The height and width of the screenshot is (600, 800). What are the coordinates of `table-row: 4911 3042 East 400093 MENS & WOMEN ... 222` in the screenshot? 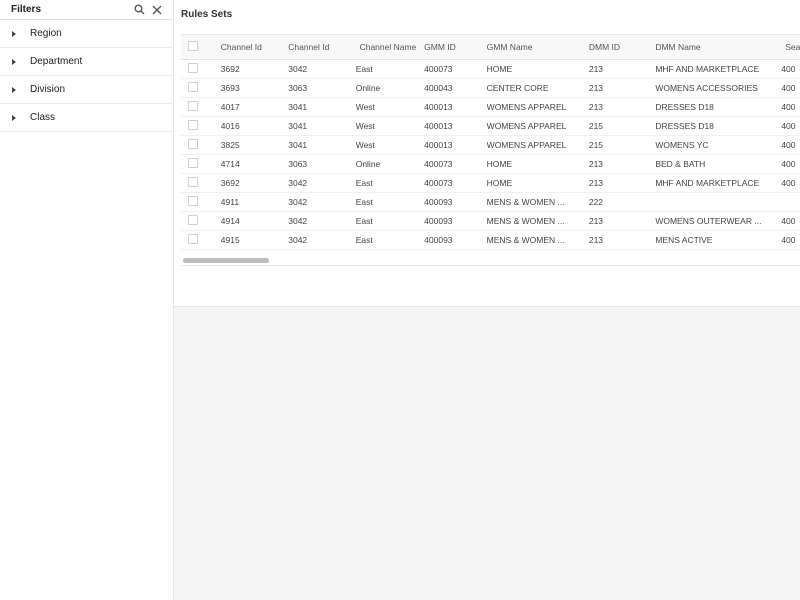 It's located at (490, 202).